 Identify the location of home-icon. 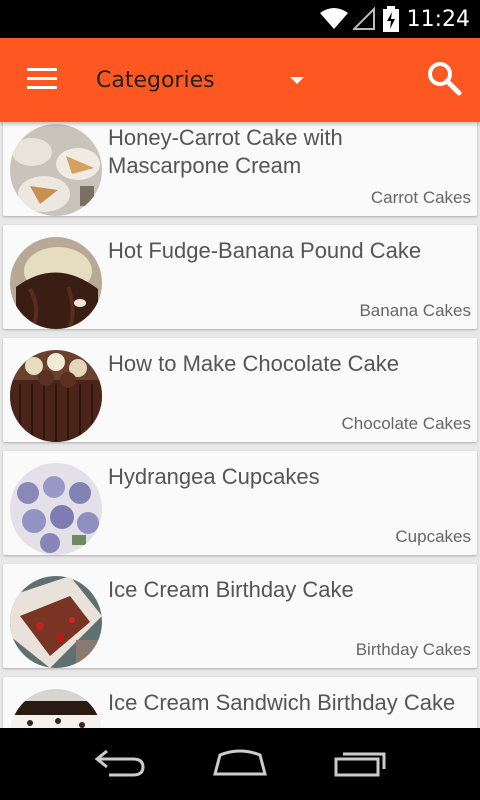
(240, 764).